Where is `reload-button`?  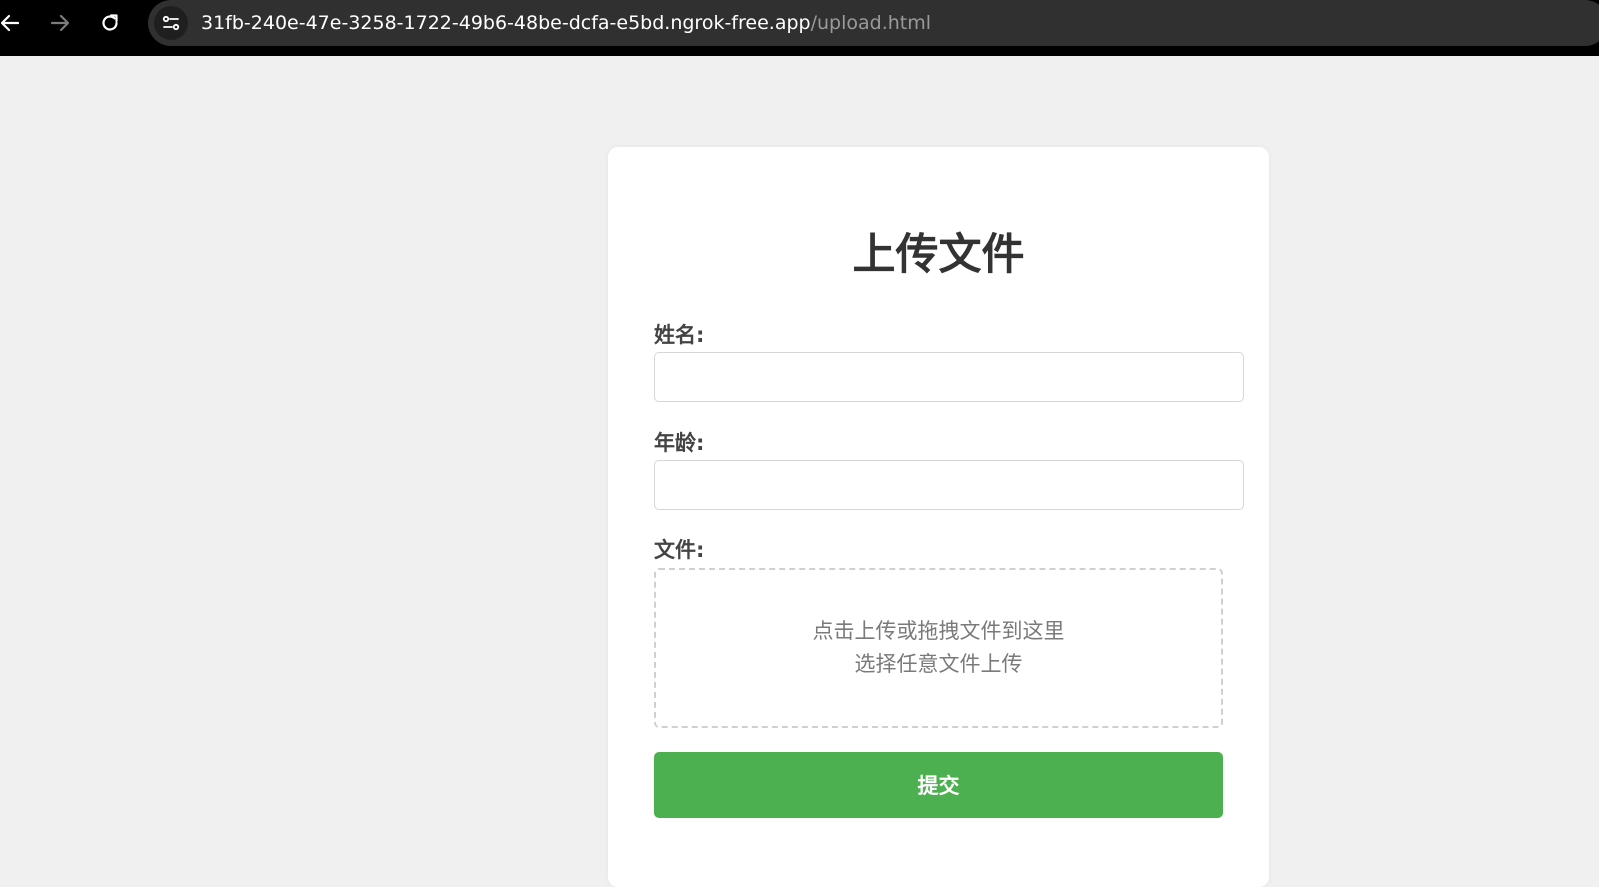 reload-button is located at coordinates (110, 23).